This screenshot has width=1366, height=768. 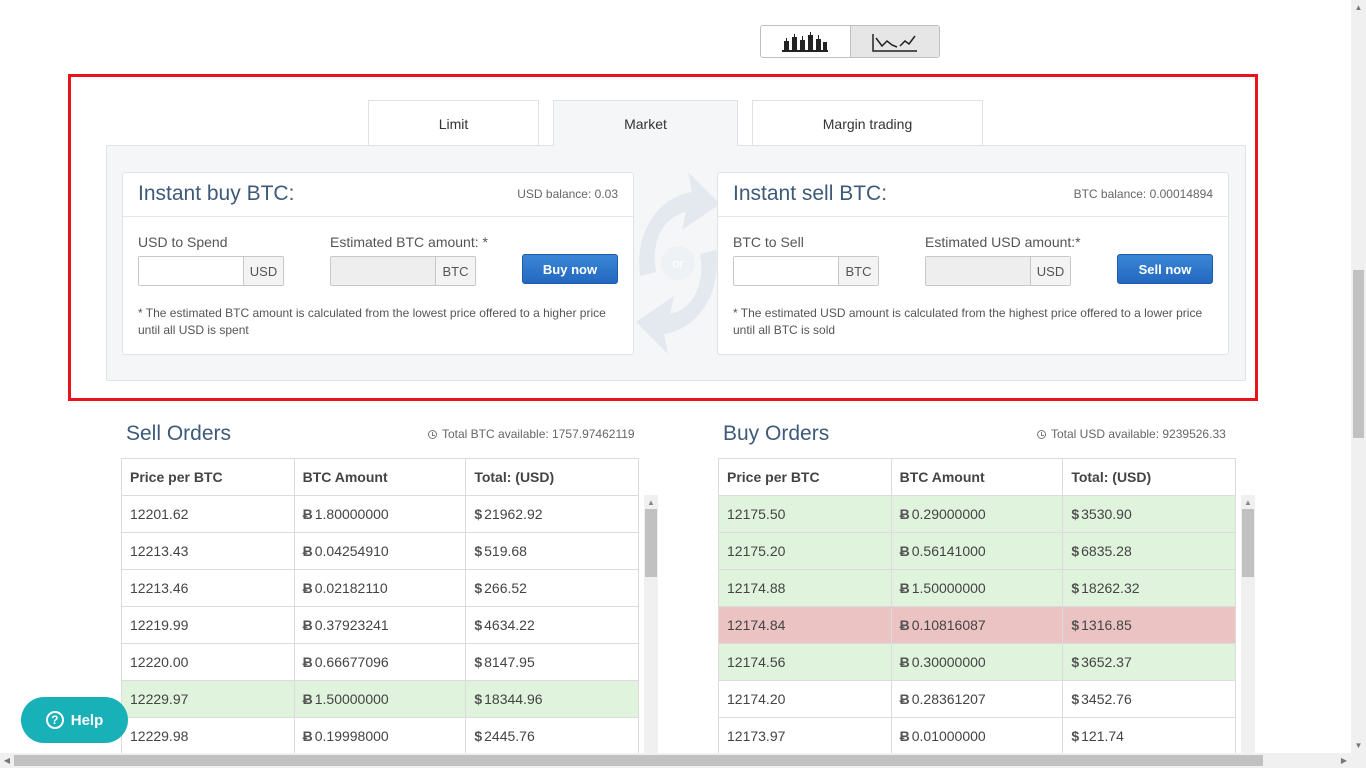 What do you see at coordinates (208, 551) in the screenshot?
I see `price-cell: 12213.43` at bounding box center [208, 551].